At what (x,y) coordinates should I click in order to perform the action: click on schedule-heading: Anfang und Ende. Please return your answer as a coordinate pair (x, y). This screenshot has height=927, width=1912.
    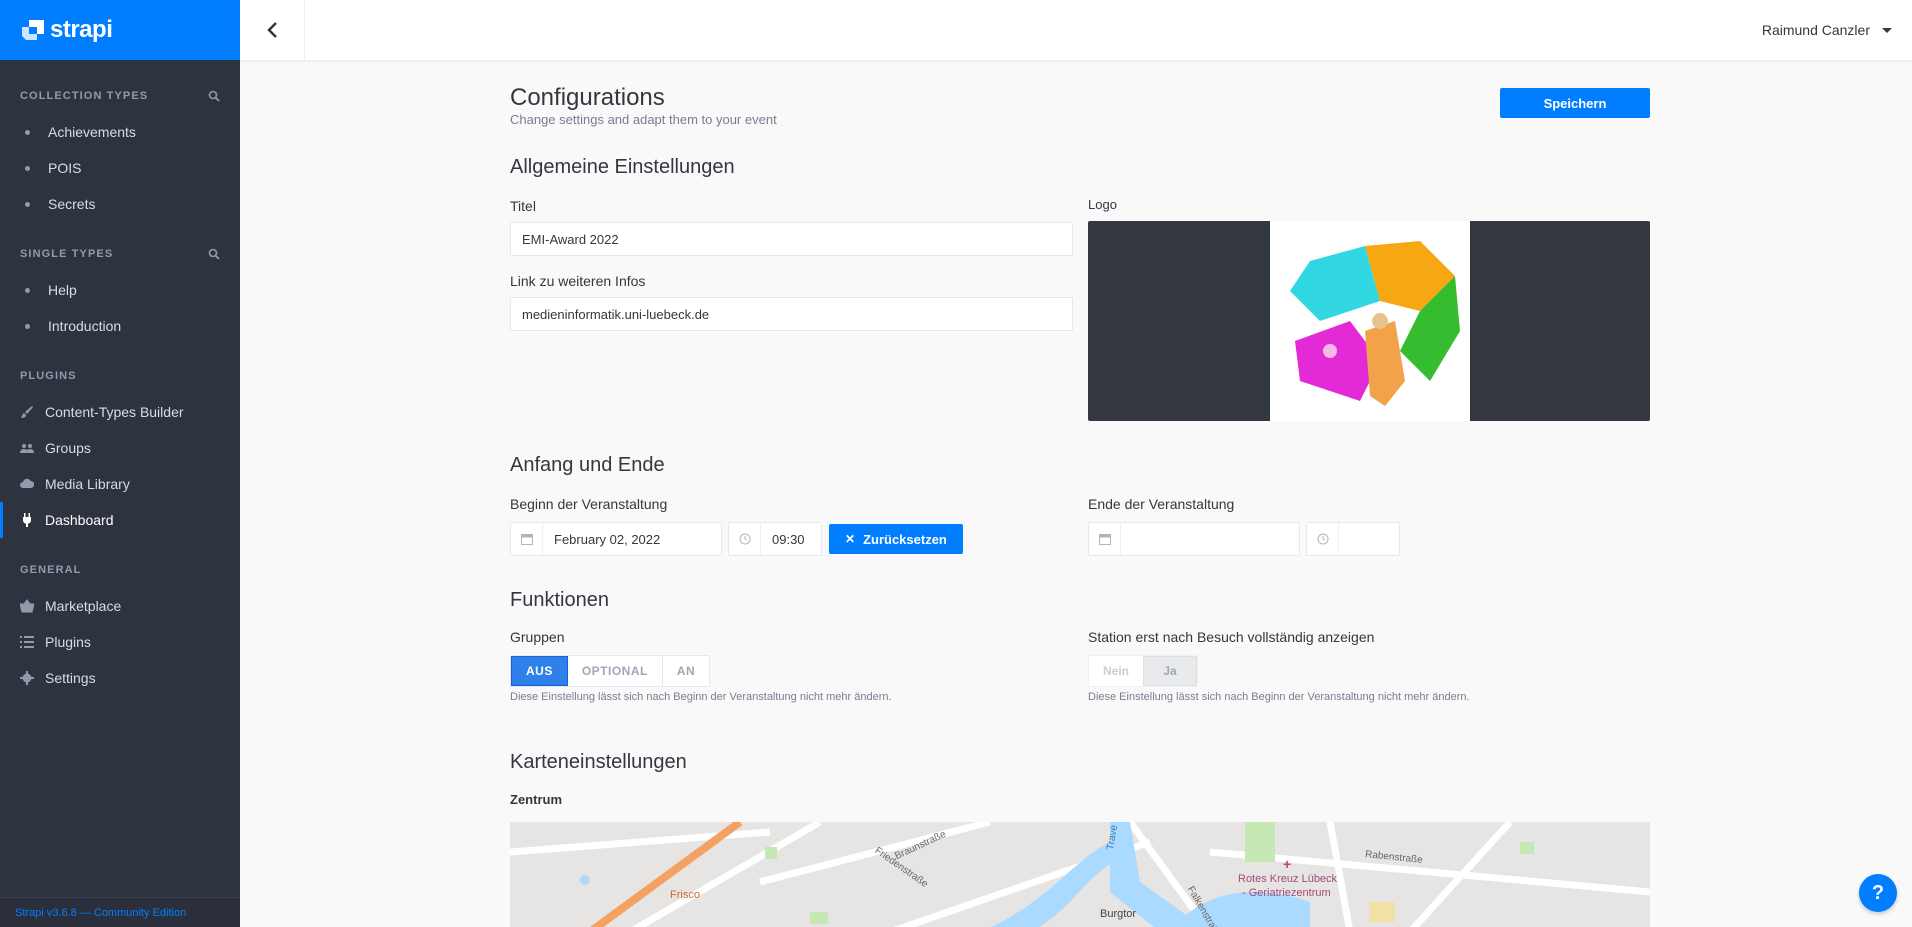
    Looking at the image, I should click on (587, 465).